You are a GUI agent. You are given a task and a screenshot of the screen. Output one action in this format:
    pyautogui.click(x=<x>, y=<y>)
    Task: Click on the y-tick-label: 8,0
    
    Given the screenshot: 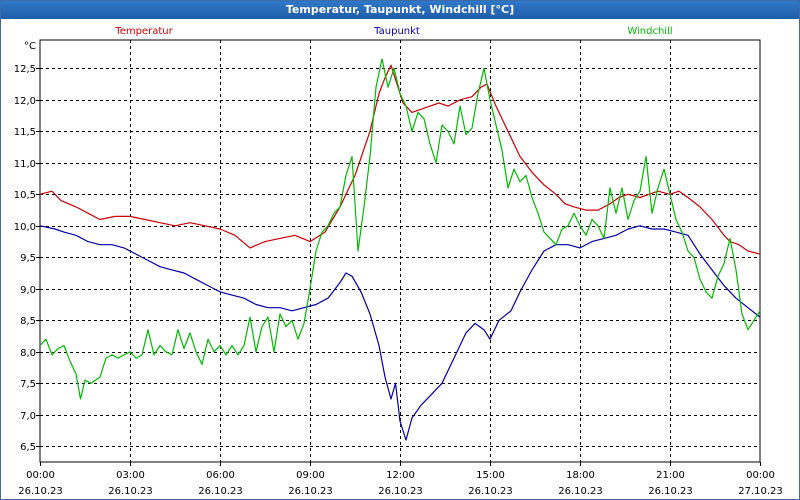 What is the action you would take?
    pyautogui.click(x=28, y=353)
    